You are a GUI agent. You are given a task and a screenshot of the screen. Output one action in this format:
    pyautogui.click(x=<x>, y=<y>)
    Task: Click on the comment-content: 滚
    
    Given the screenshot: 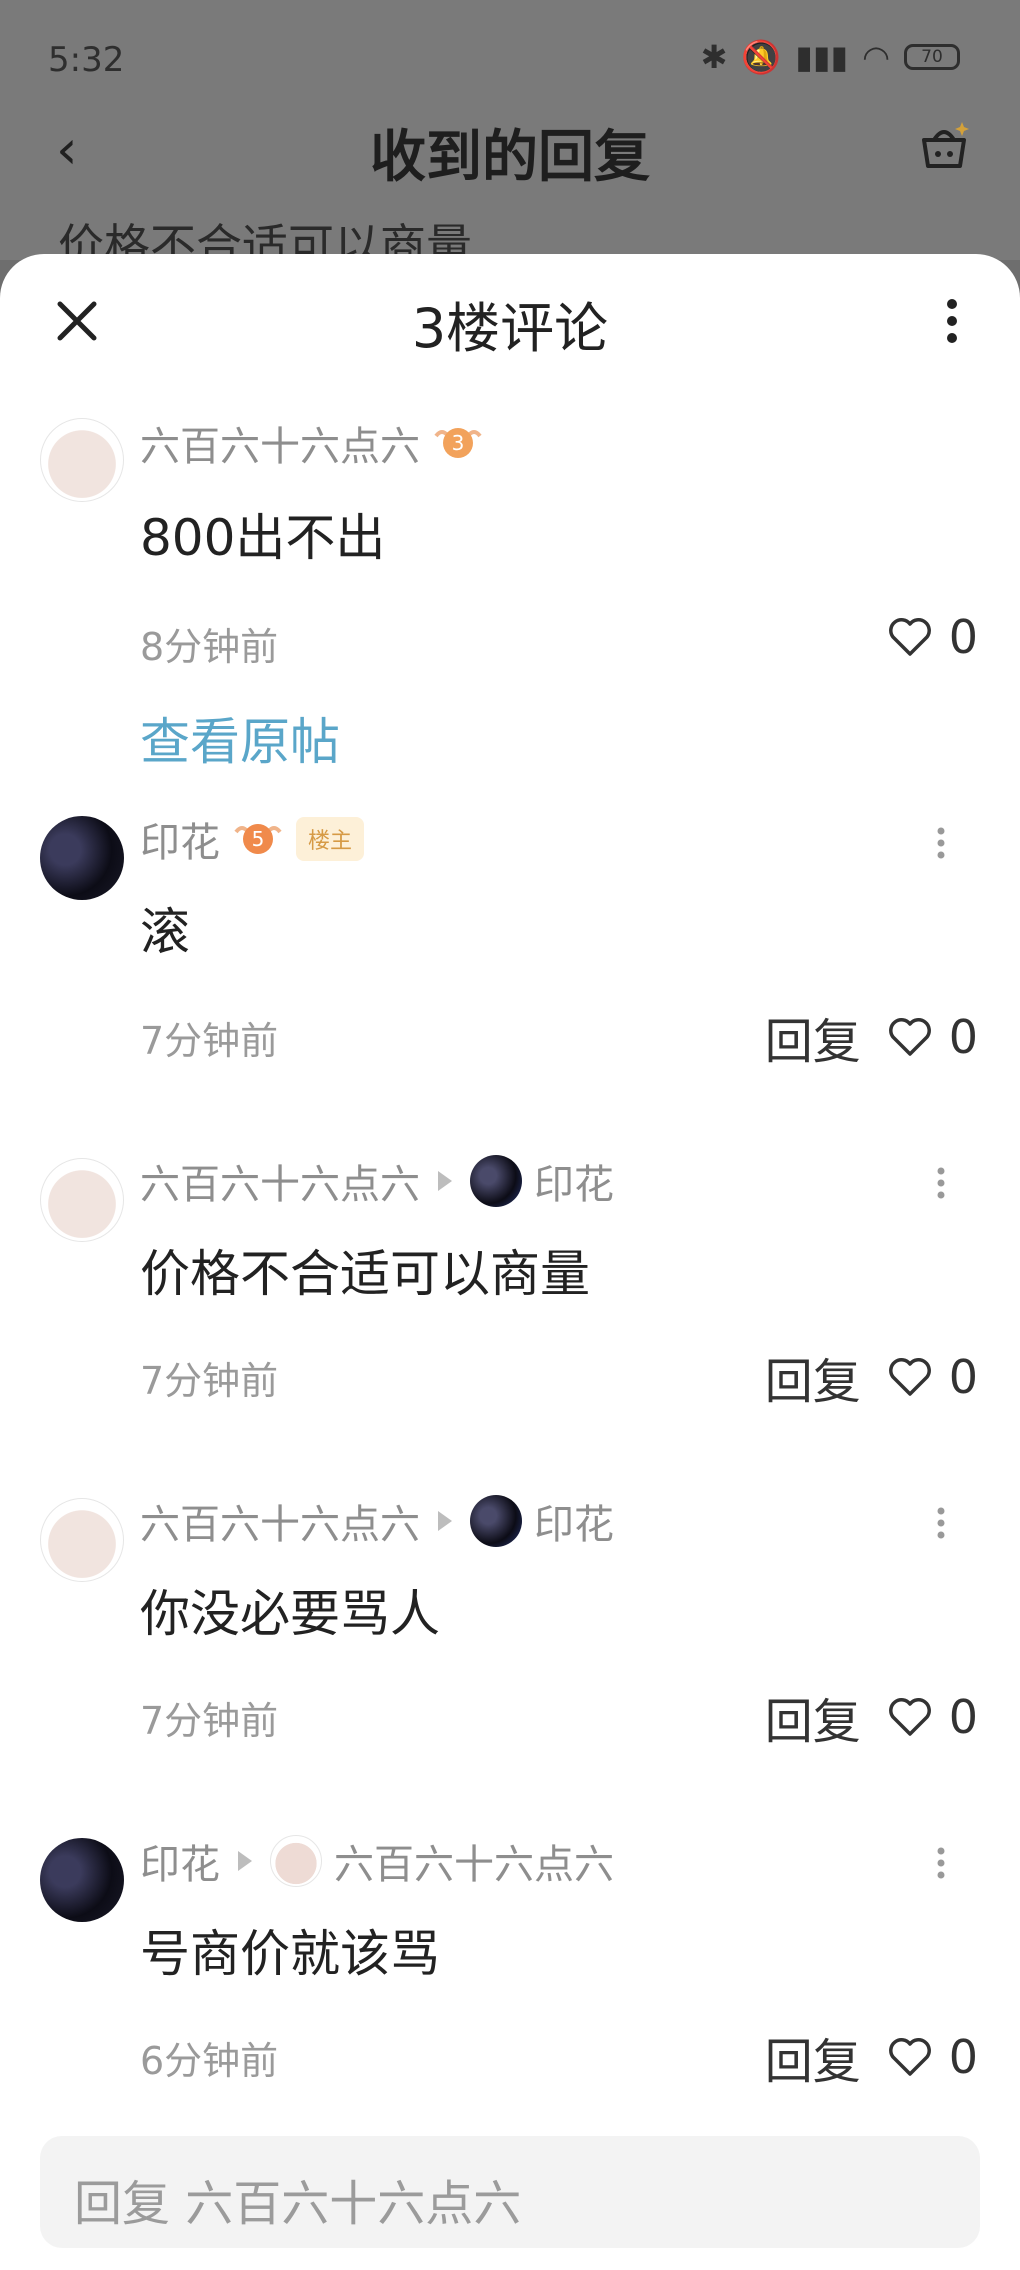 What is the action you would take?
    pyautogui.click(x=165, y=932)
    